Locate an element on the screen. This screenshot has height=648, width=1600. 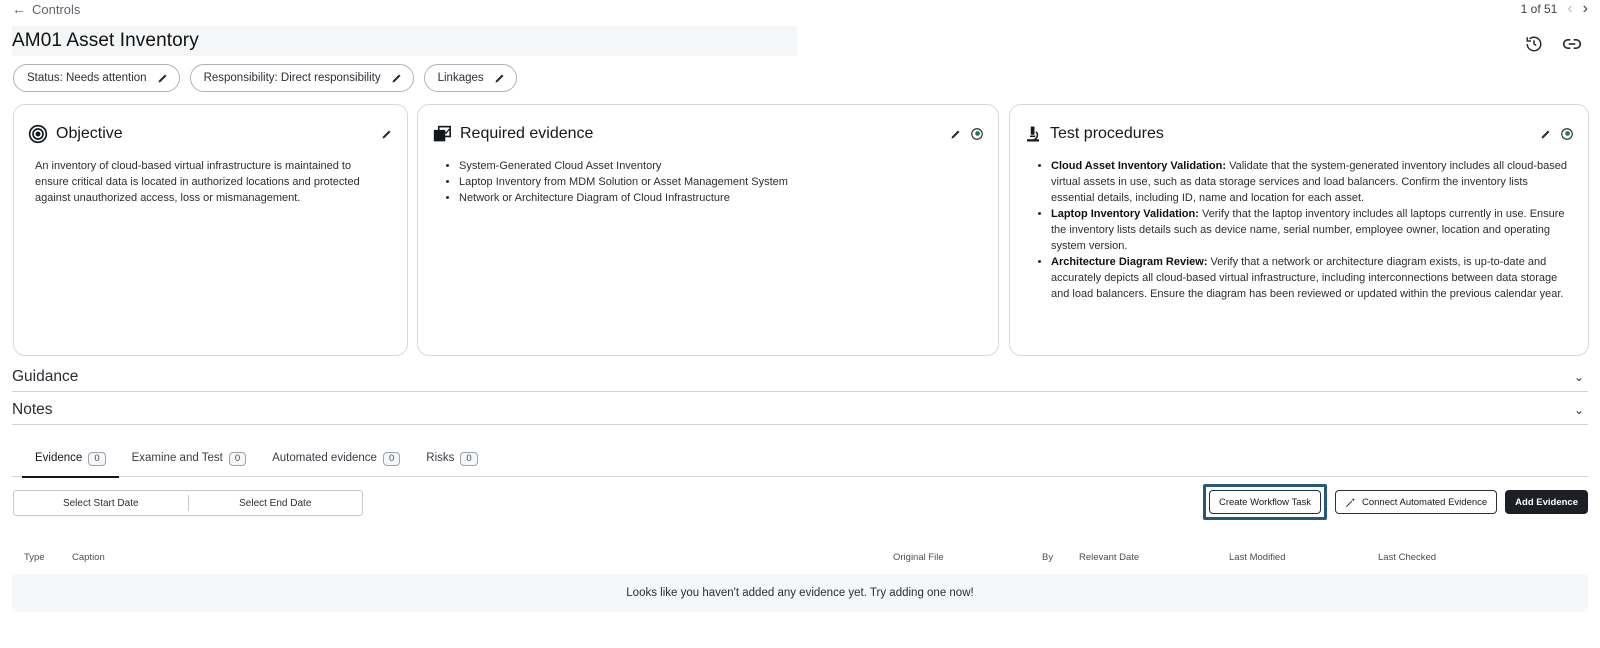
column-header-original-file: Original File is located at coordinates (918, 557).